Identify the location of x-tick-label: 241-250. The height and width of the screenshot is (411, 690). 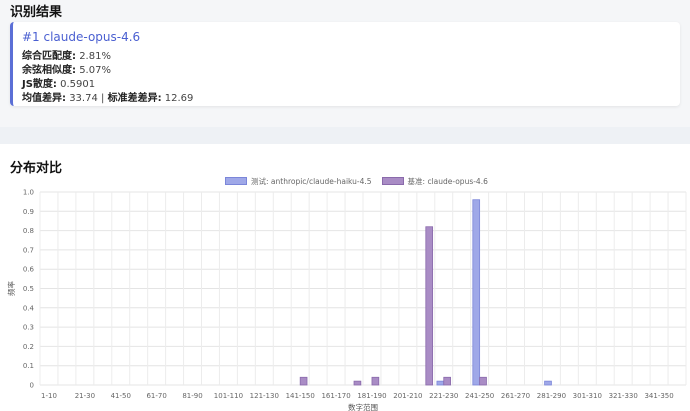
(479, 396).